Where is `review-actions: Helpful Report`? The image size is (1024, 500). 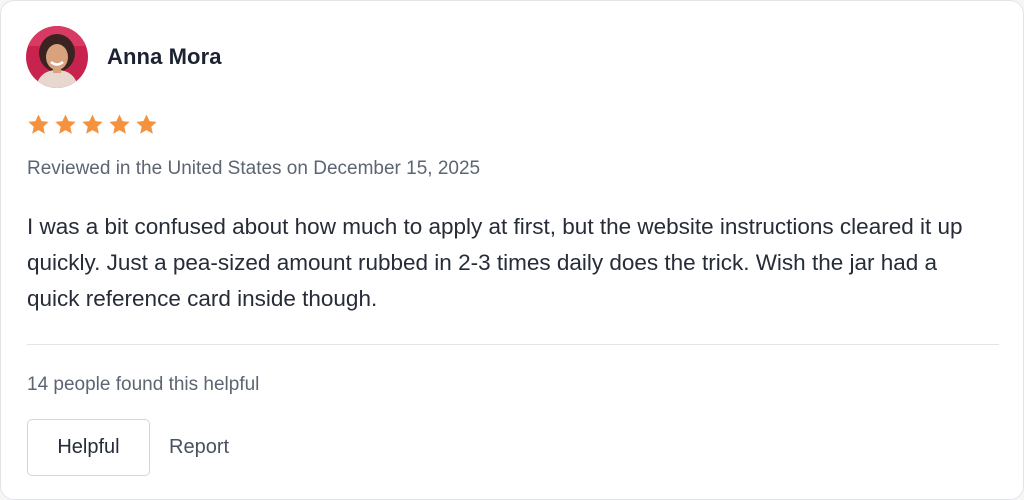 review-actions: Helpful Report is located at coordinates (128, 447).